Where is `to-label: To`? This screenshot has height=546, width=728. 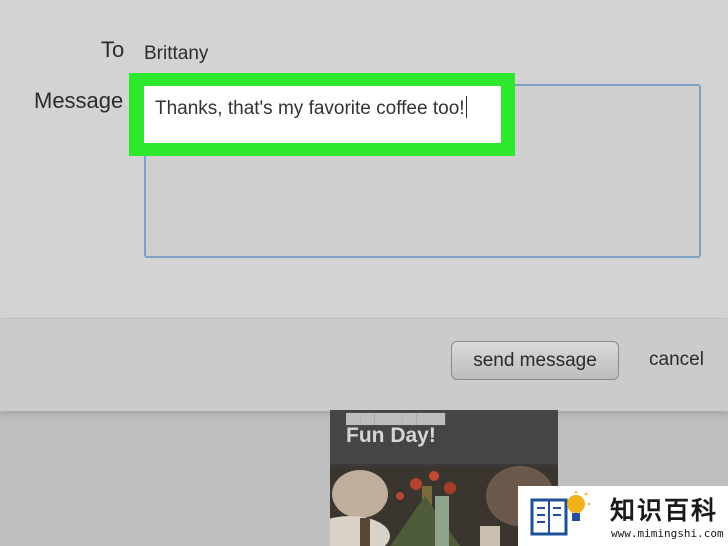
to-label: To is located at coordinates (113, 49).